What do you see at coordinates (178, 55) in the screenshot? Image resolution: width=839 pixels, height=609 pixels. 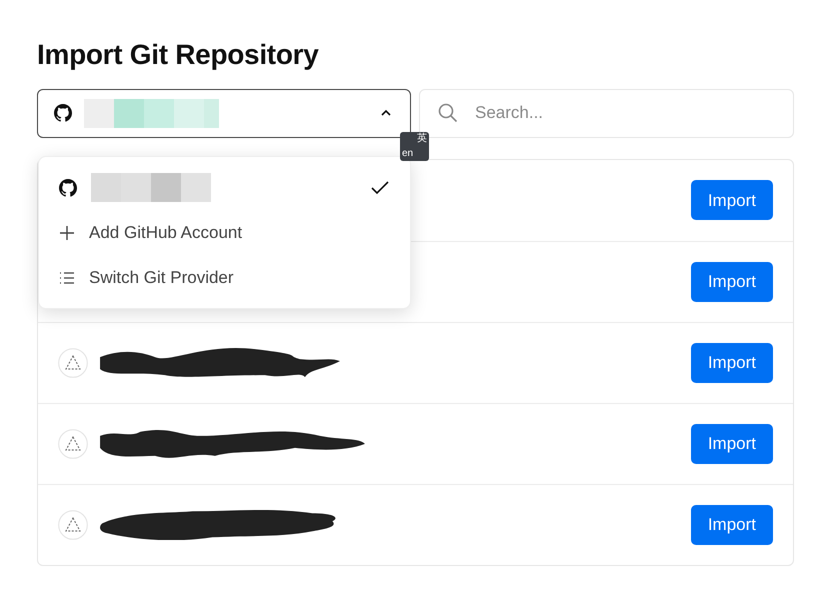 I see `page-title: Import Git Repository` at bounding box center [178, 55].